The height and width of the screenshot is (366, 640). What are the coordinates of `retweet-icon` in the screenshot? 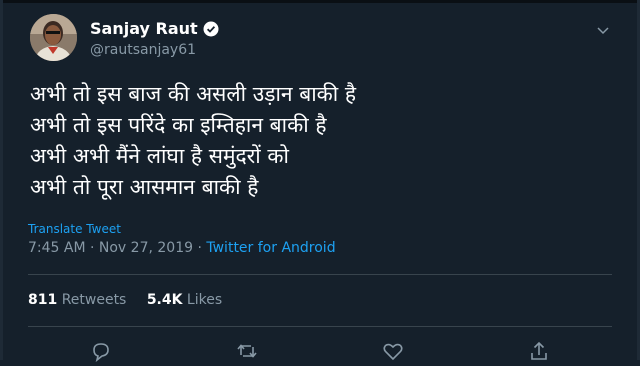 It's located at (247, 351).